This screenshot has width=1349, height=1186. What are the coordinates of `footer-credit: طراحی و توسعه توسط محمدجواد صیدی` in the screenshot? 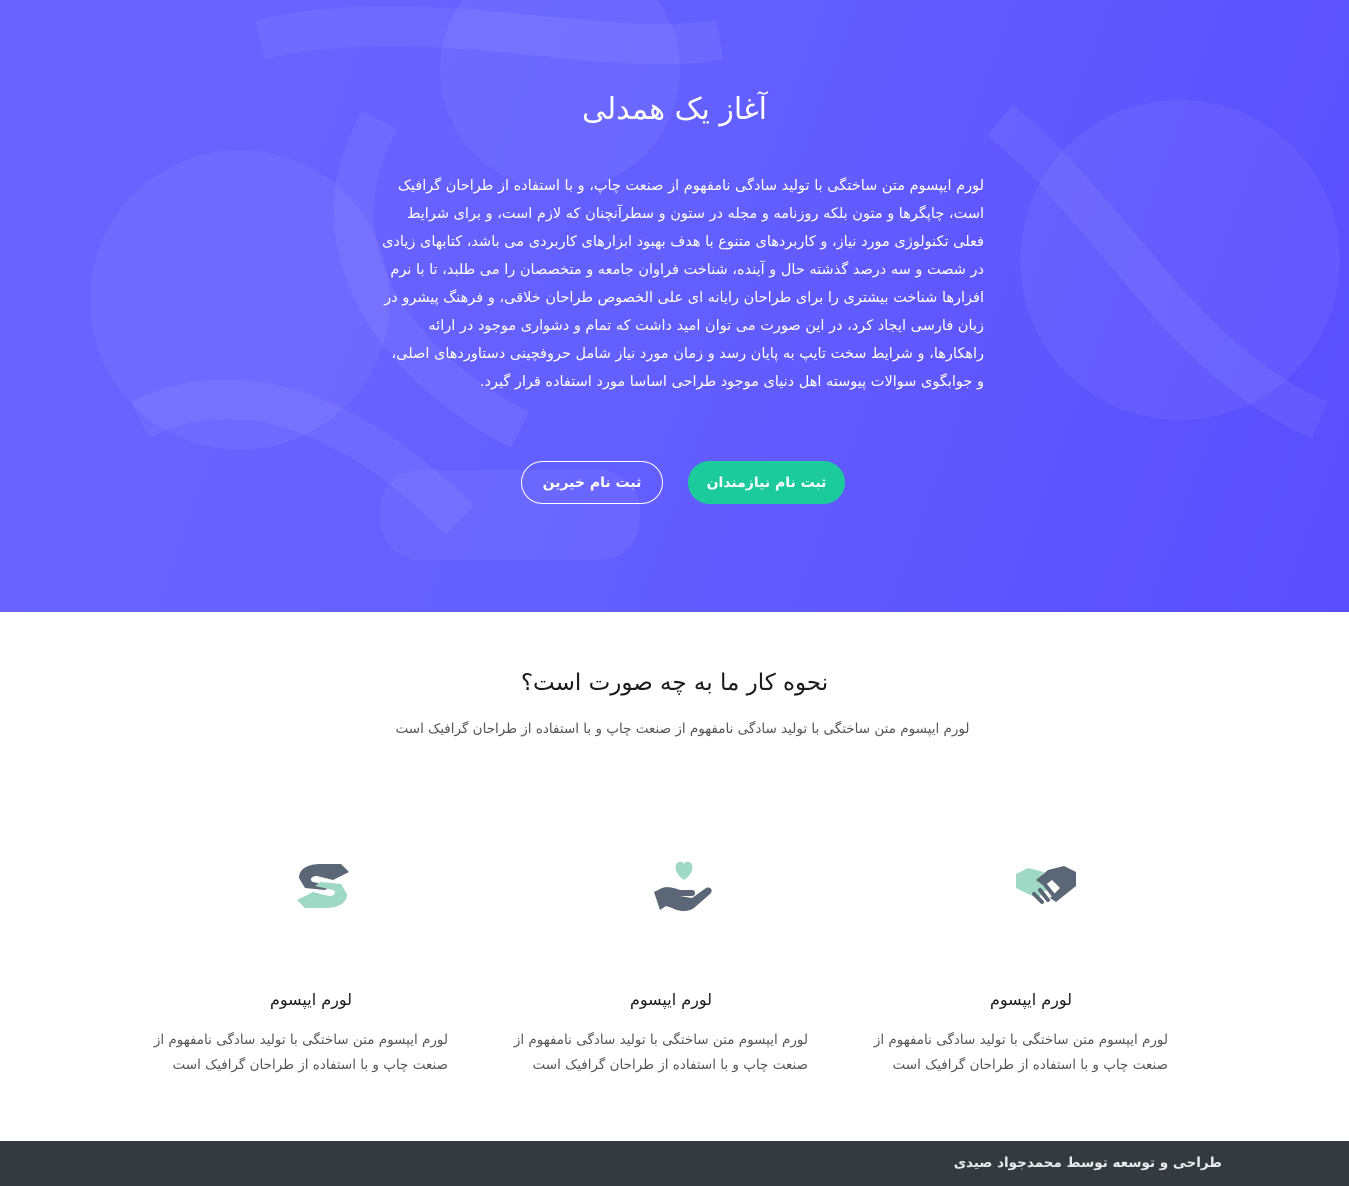 It's located at (1087, 1163).